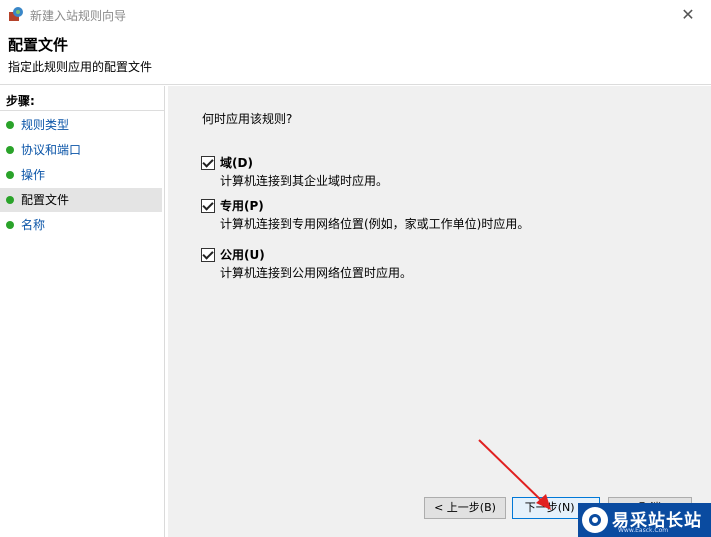  What do you see at coordinates (81, 175) in the screenshot?
I see `step-action: 操作` at bounding box center [81, 175].